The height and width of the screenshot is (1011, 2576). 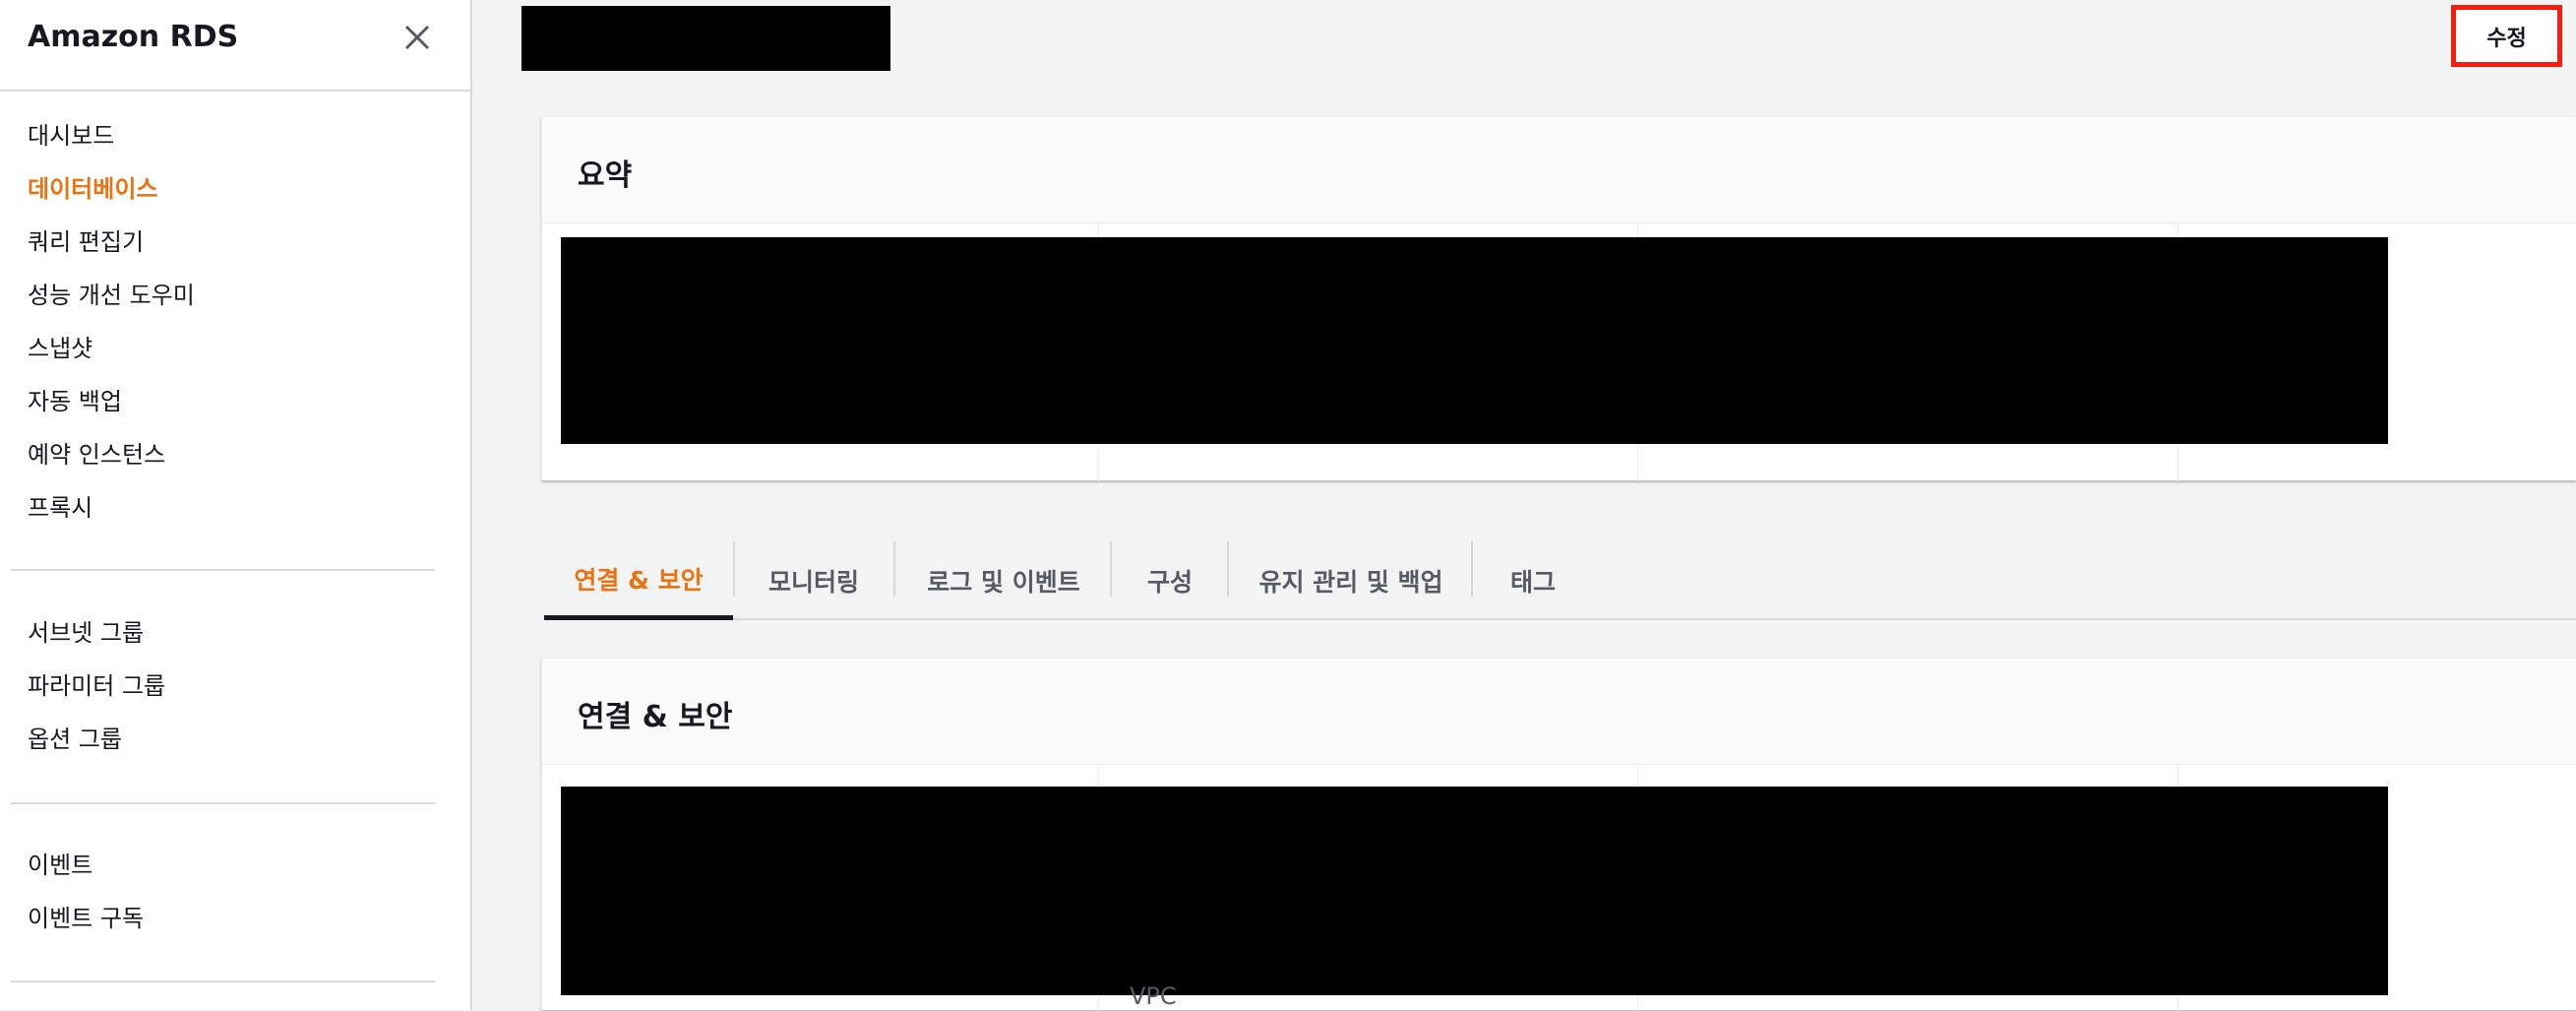 I want to click on connectivity-panel-header: 연결 & 보안, so click(x=1559, y=712).